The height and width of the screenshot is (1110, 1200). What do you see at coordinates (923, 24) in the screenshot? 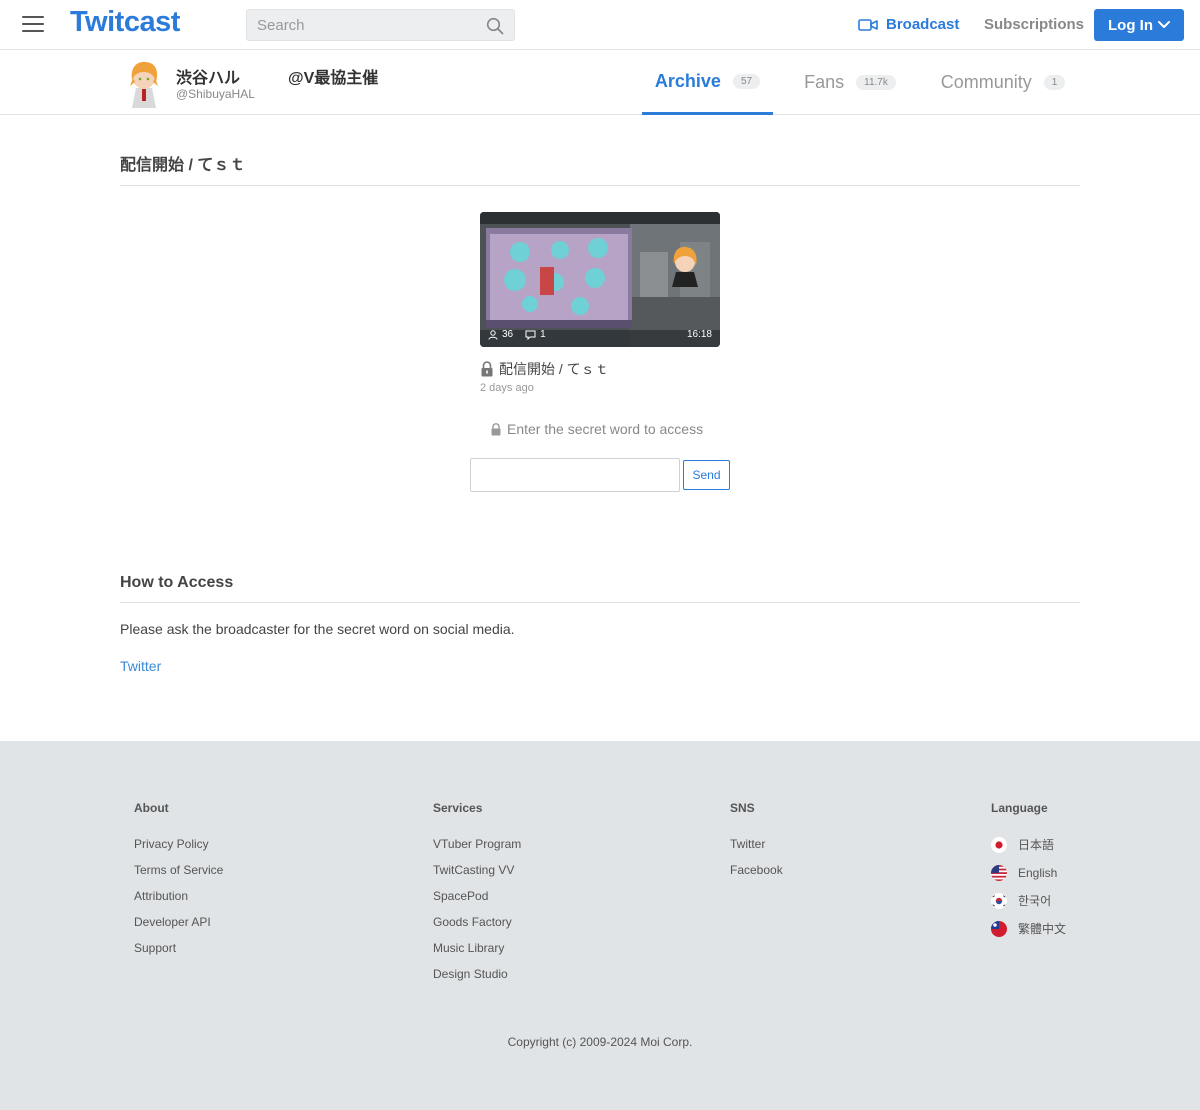
I see `broadcast-label: Broadcast` at bounding box center [923, 24].